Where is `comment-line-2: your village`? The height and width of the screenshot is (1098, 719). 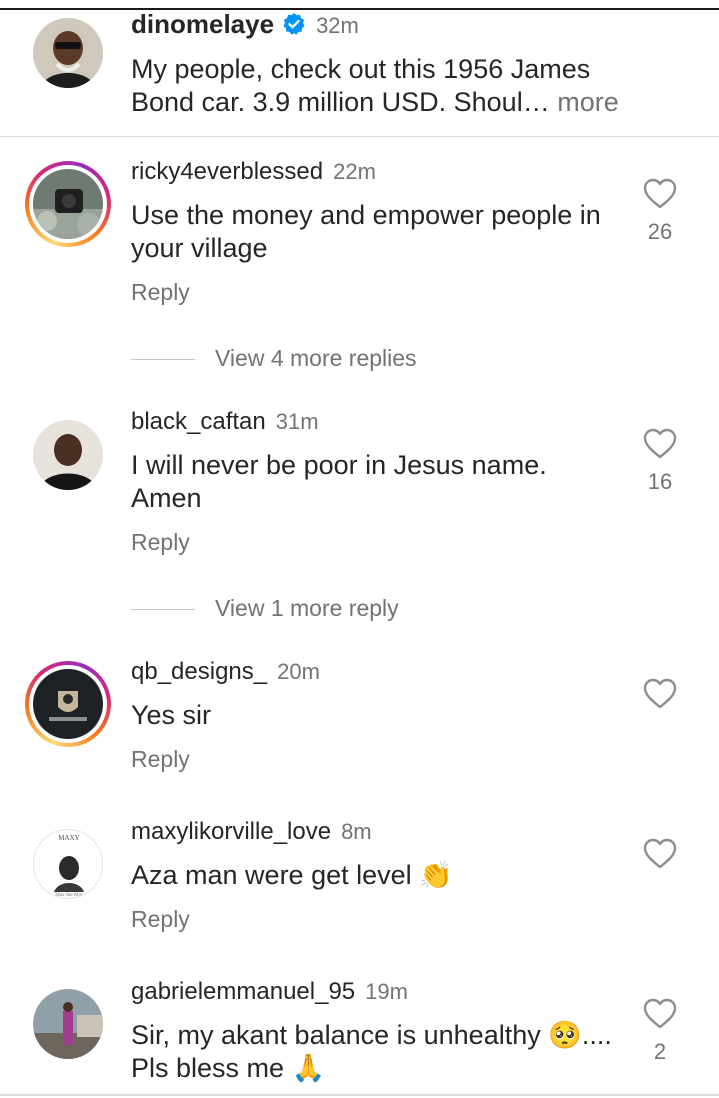 comment-line-2: your village is located at coordinates (199, 248).